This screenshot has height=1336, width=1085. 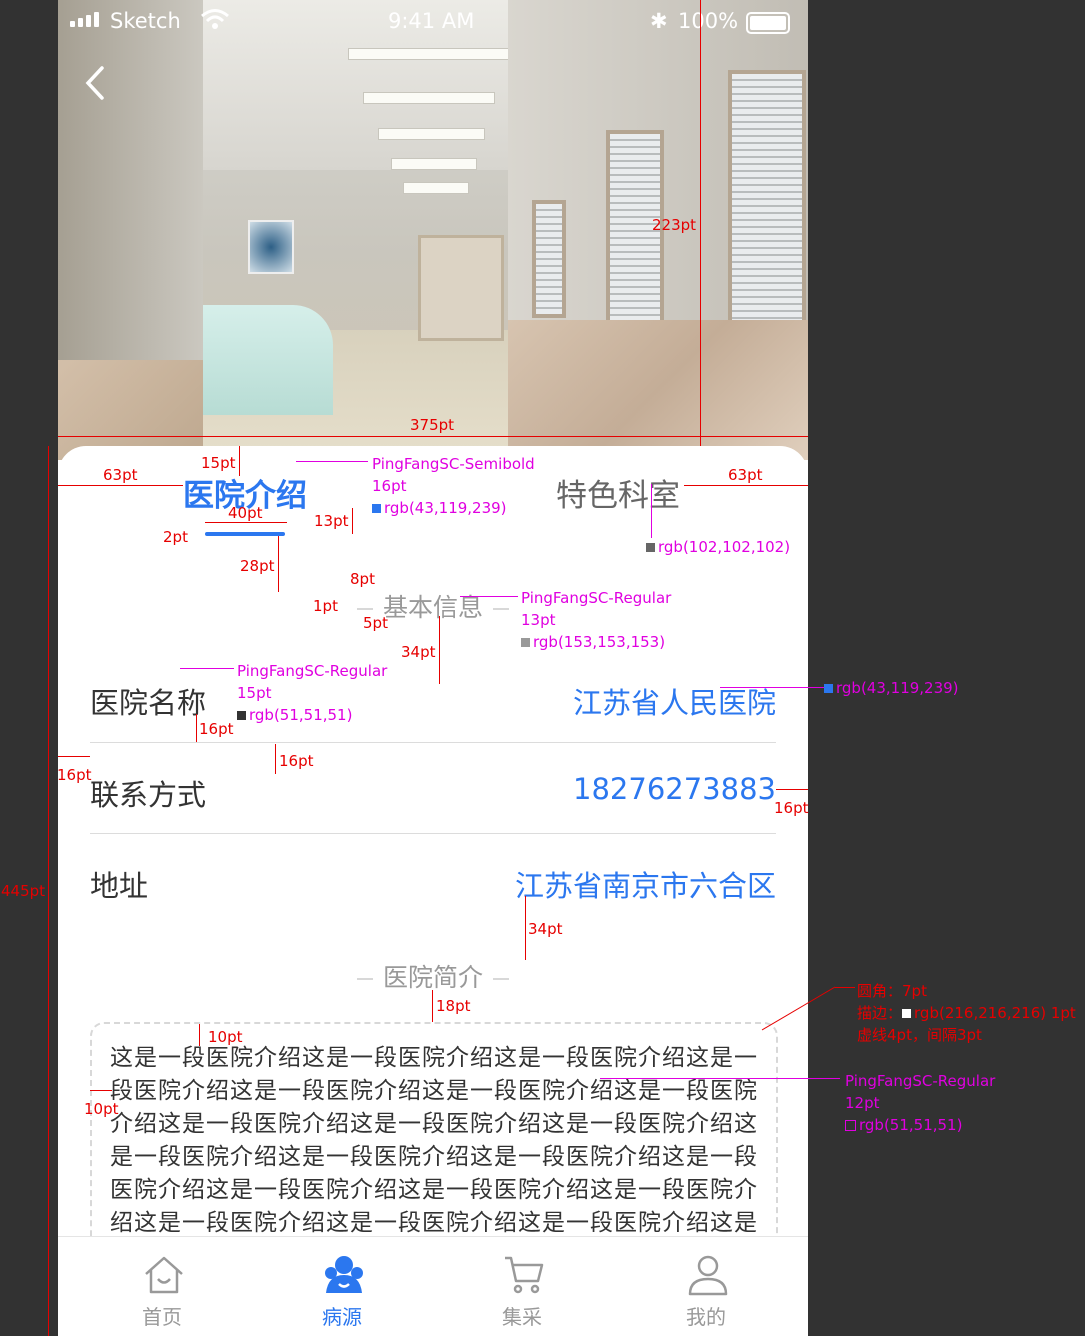 I want to click on status-time: 9:41 AM, so click(x=431, y=21).